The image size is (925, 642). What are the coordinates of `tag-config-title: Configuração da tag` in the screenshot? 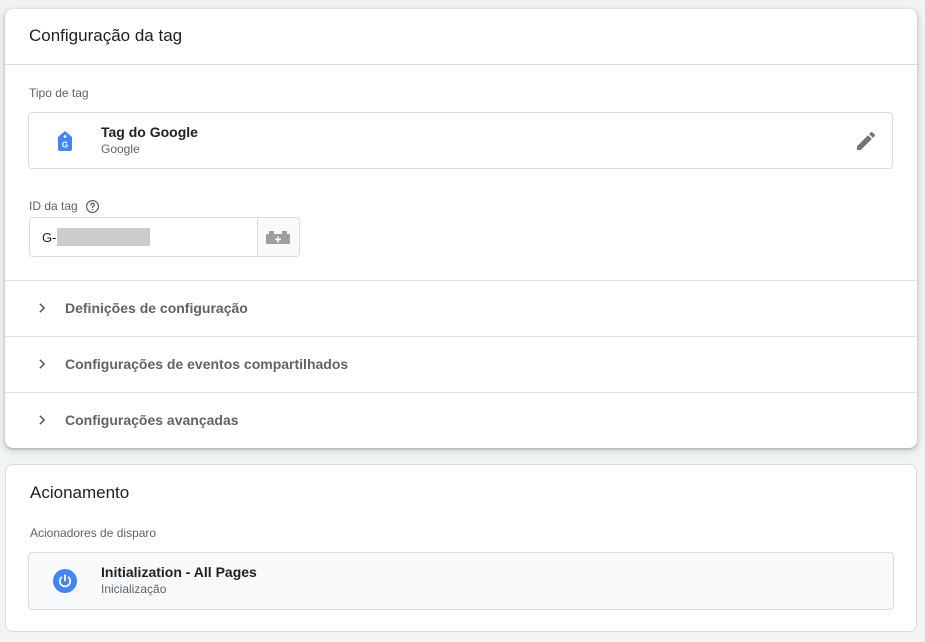 It's located at (106, 35).